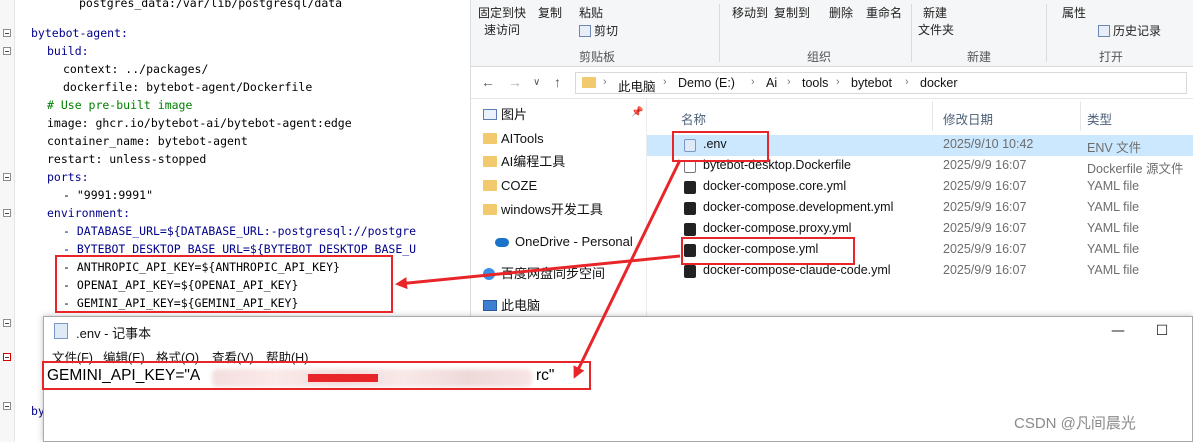  I want to click on breadcrumb-item: docker, so click(939, 83).